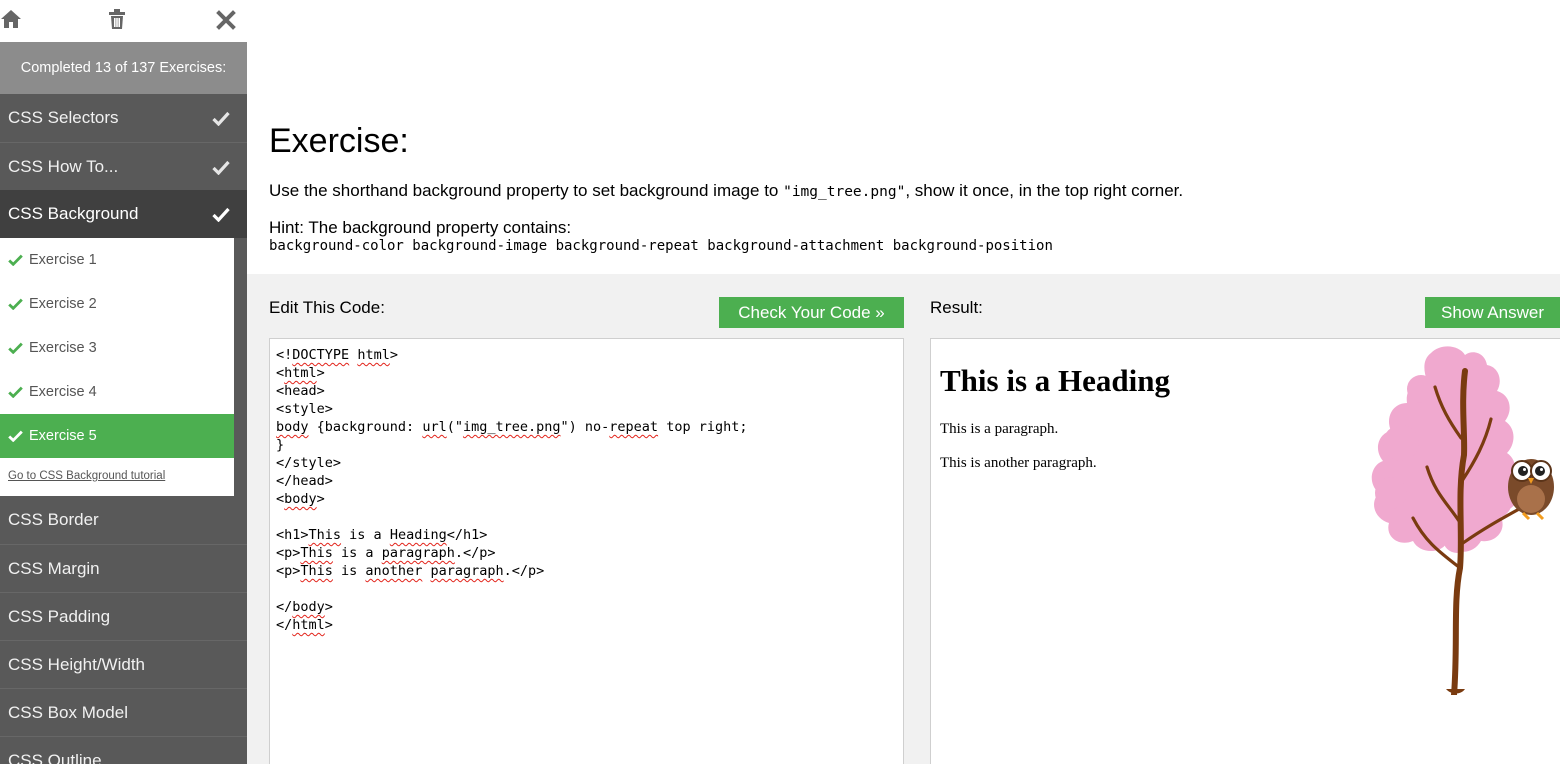 The width and height of the screenshot is (1560, 764). What do you see at coordinates (327, 307) in the screenshot?
I see `edit-code-label: Edit This Code:` at bounding box center [327, 307].